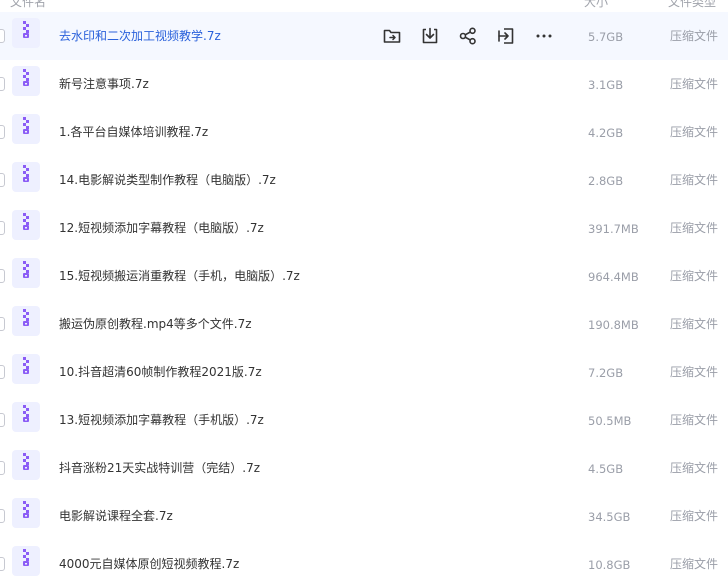  What do you see at coordinates (430, 36) in the screenshot?
I see `download-icon` at bounding box center [430, 36].